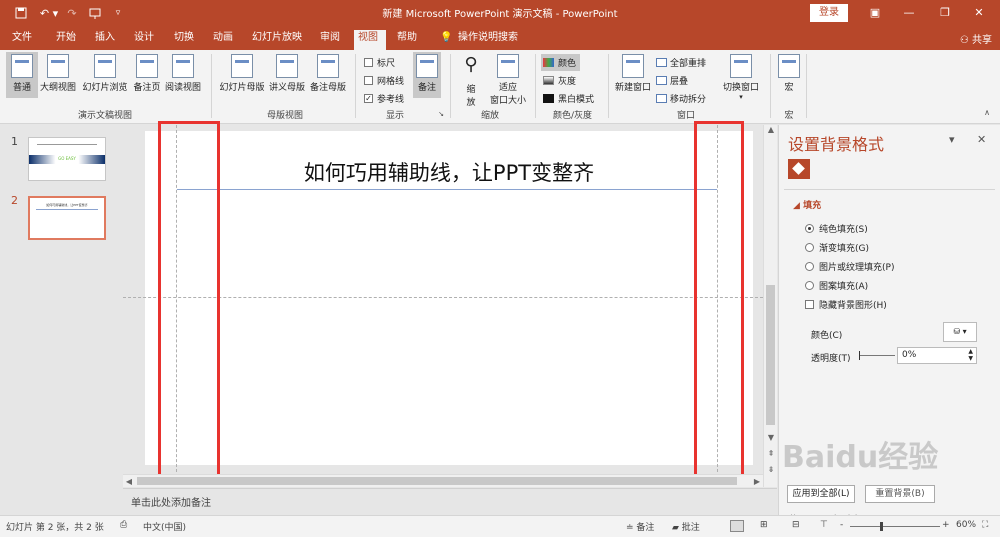  I want to click on title-underline, so click(447, 189).